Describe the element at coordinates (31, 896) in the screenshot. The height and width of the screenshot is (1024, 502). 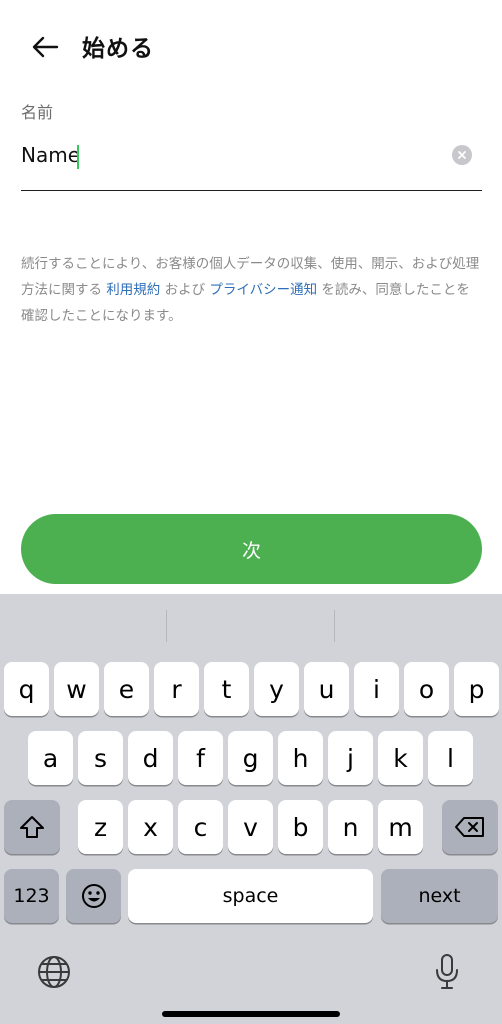
I see `numbers-key: 123` at that location.